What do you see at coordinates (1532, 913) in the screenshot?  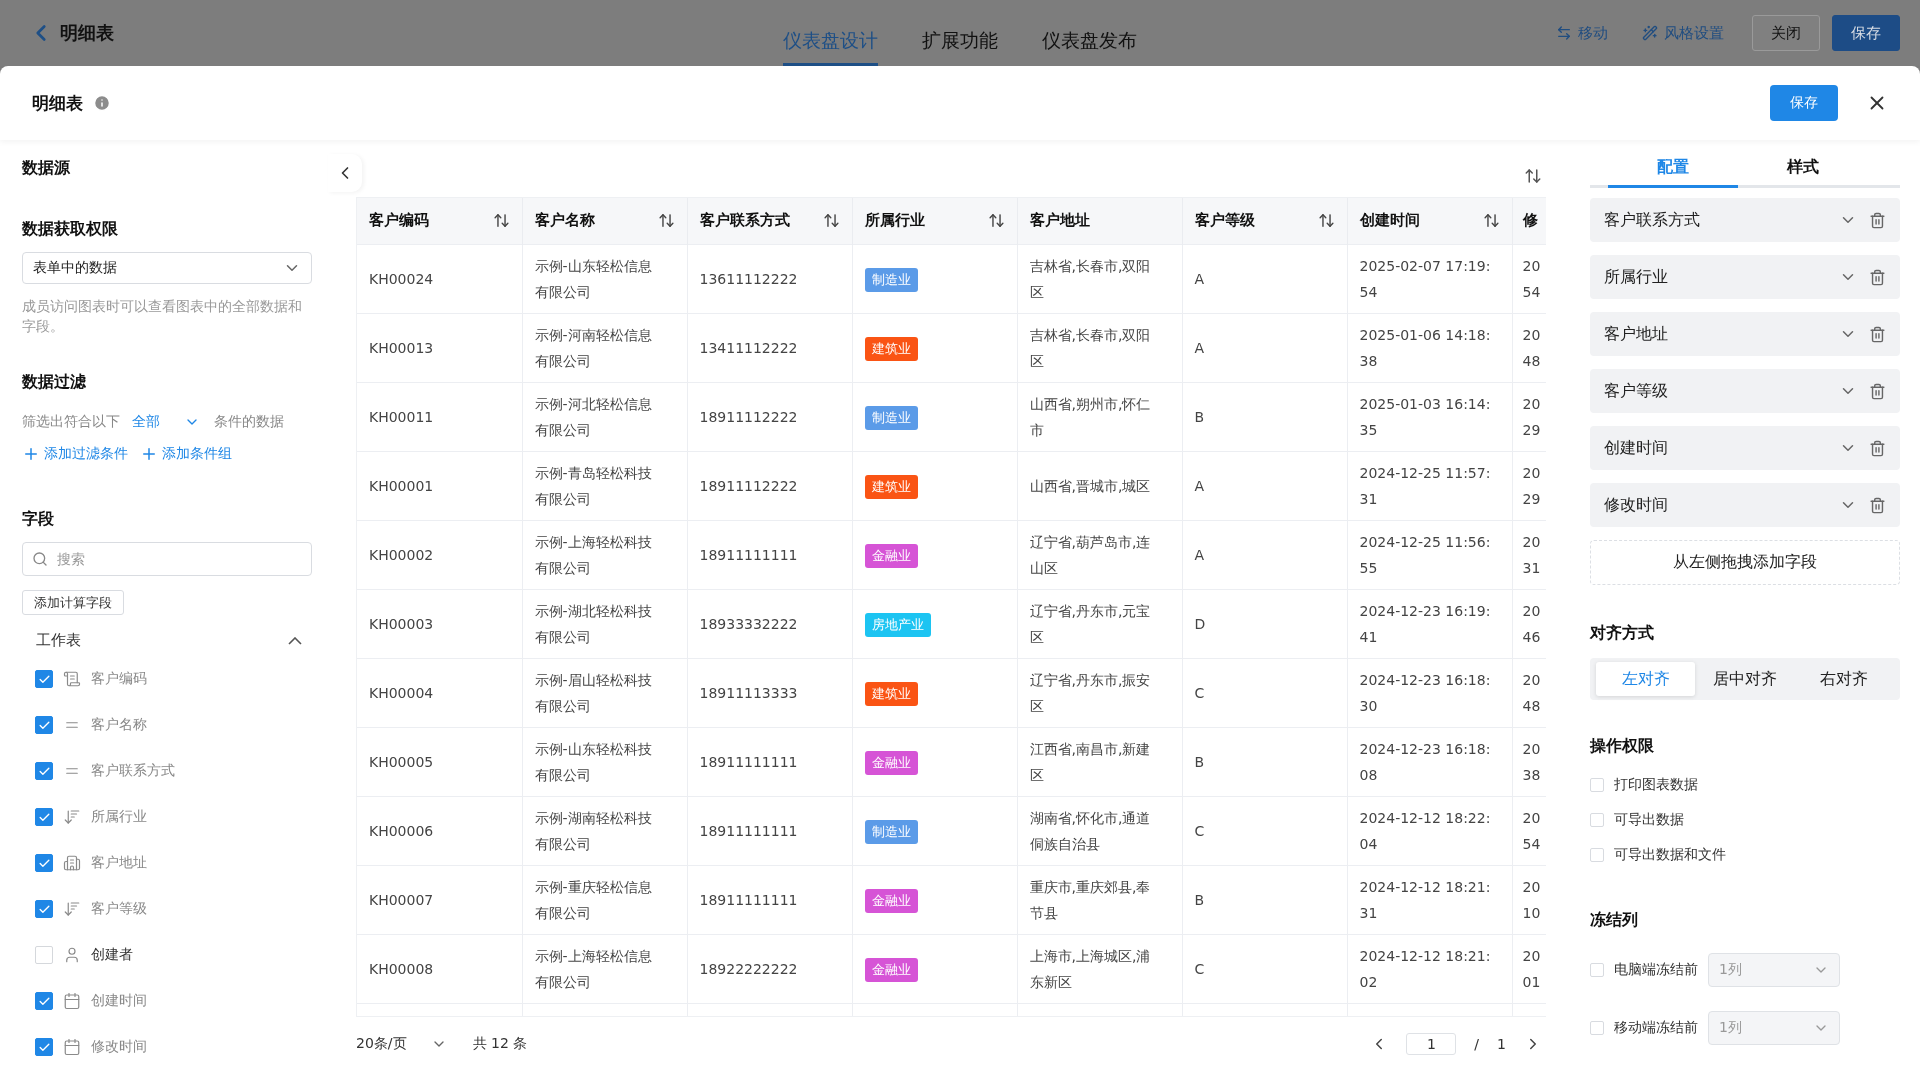 I see `table-cell-text: 10` at bounding box center [1532, 913].